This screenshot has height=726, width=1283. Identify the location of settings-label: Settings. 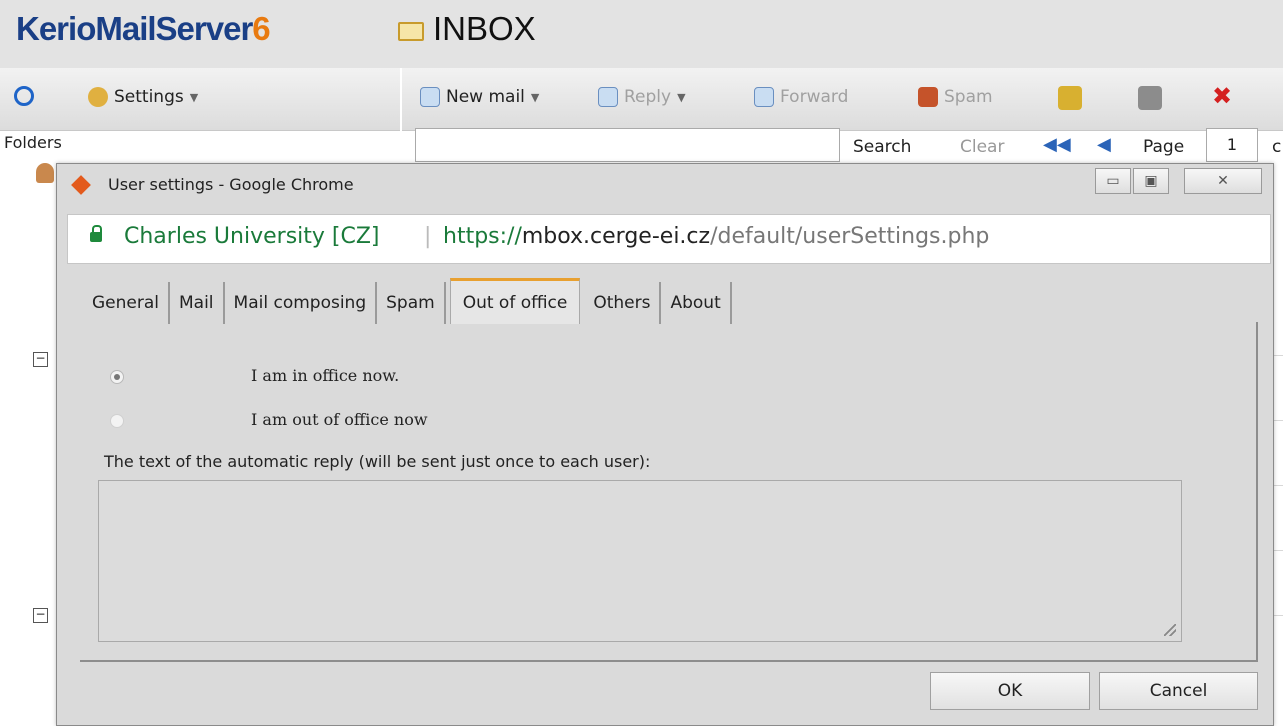
(149, 97).